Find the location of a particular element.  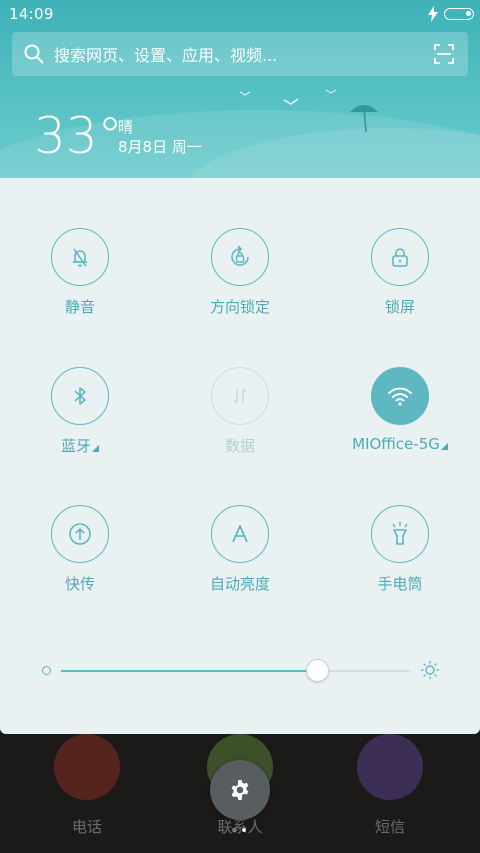

toggle-wifi-circle is located at coordinates (400, 396).